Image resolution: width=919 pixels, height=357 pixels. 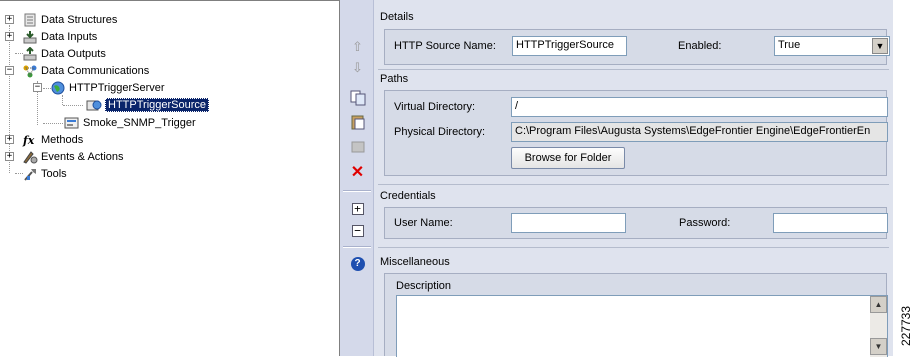 I want to click on miscellaneous-header: Miscellaneous, so click(x=415, y=262).